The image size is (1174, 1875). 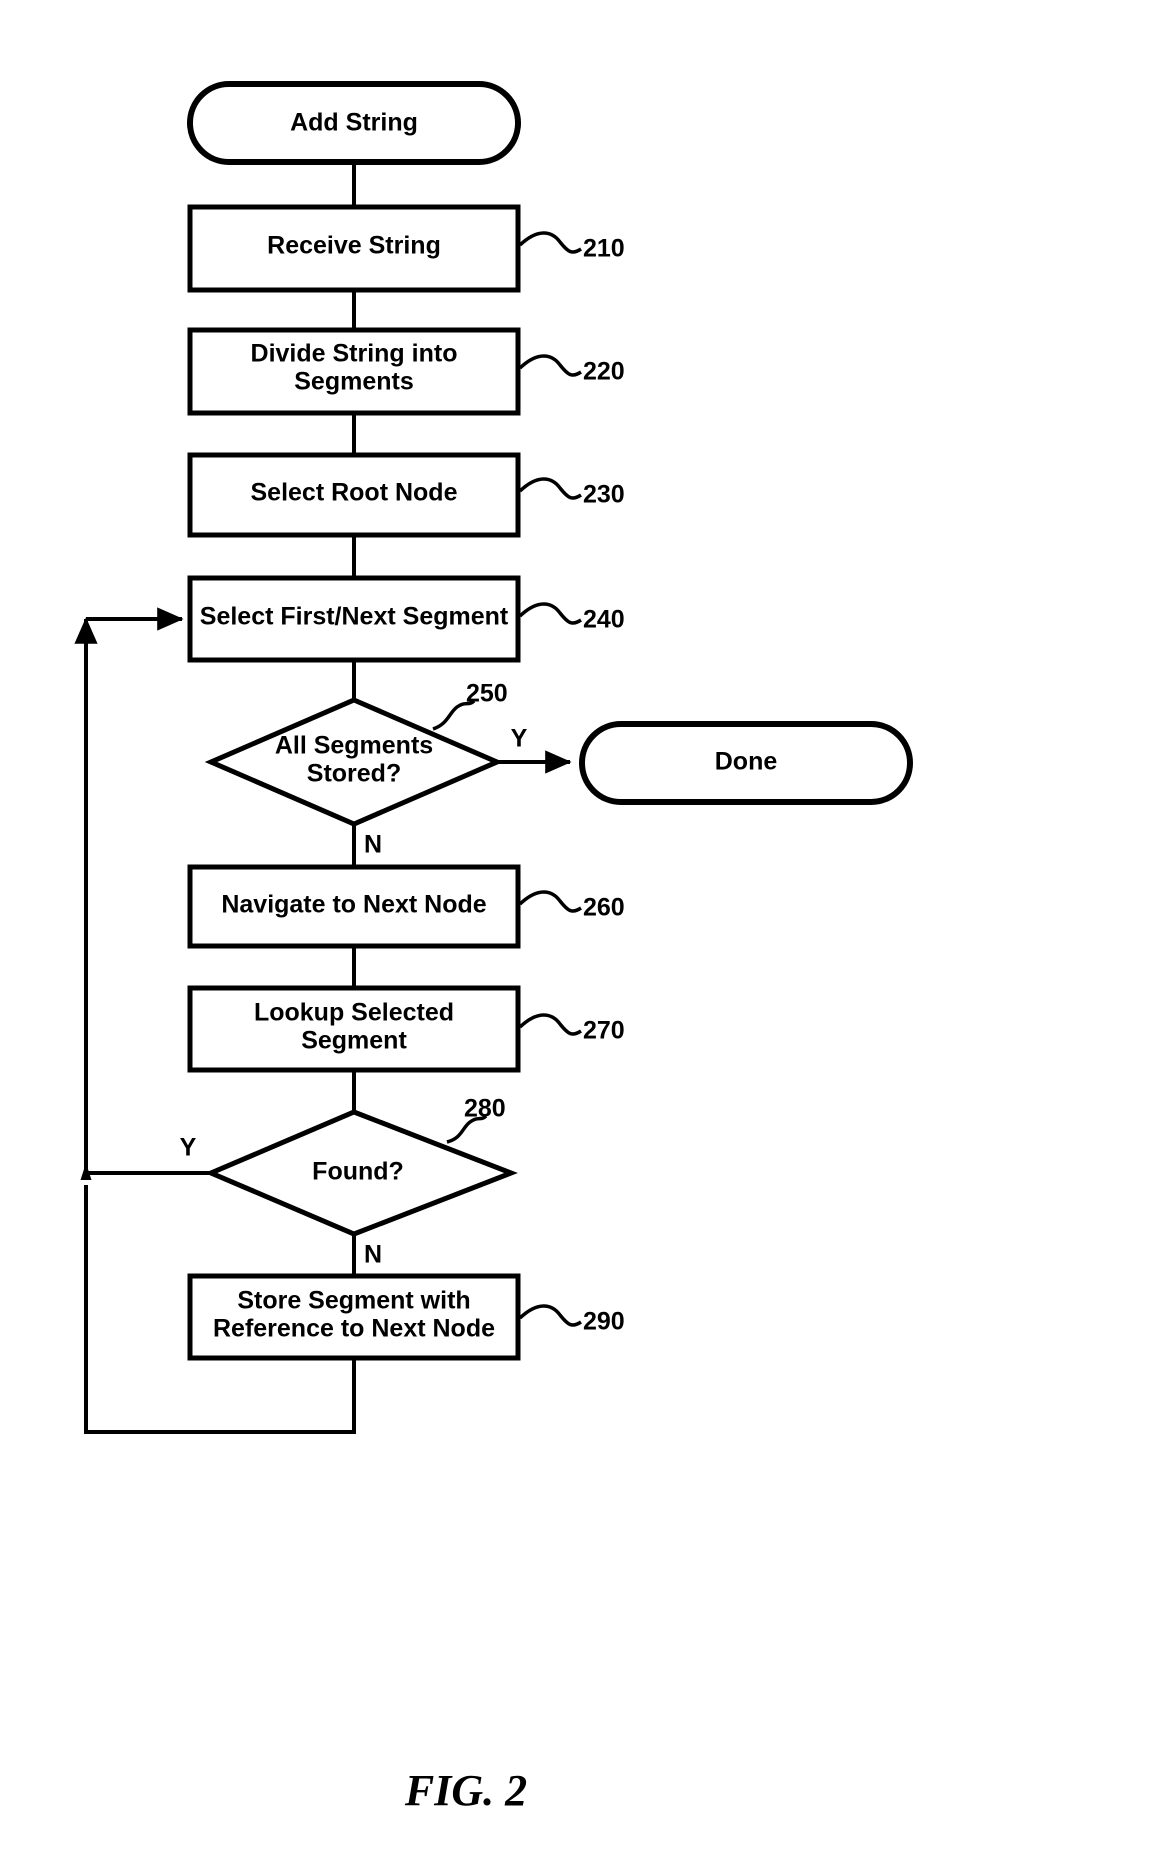 I want to click on ref-270-leader, so click(x=550, y=1024).